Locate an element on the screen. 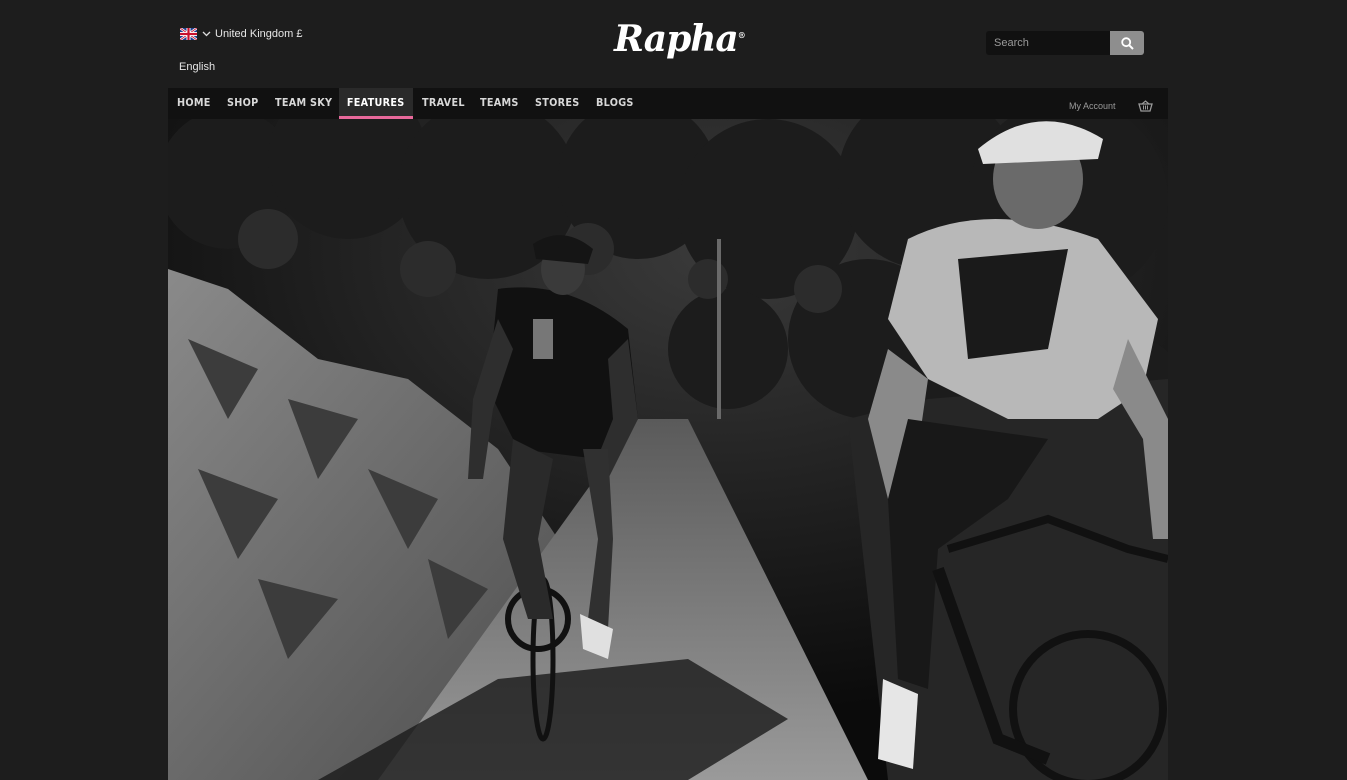 The height and width of the screenshot is (780, 1347). nav-item-features: FEATURES is located at coordinates (376, 103).